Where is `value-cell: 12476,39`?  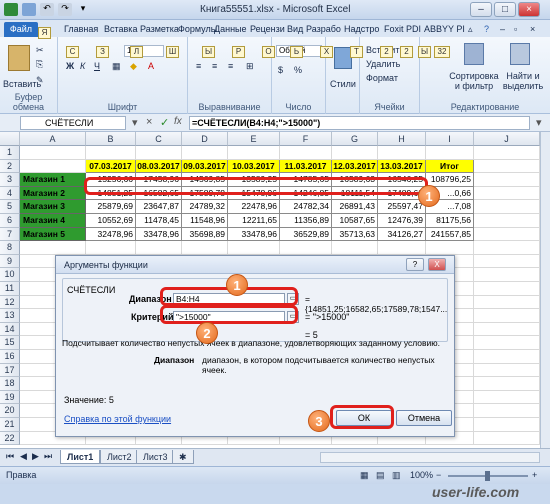
value-cell: 12476,39 is located at coordinates (402, 221).